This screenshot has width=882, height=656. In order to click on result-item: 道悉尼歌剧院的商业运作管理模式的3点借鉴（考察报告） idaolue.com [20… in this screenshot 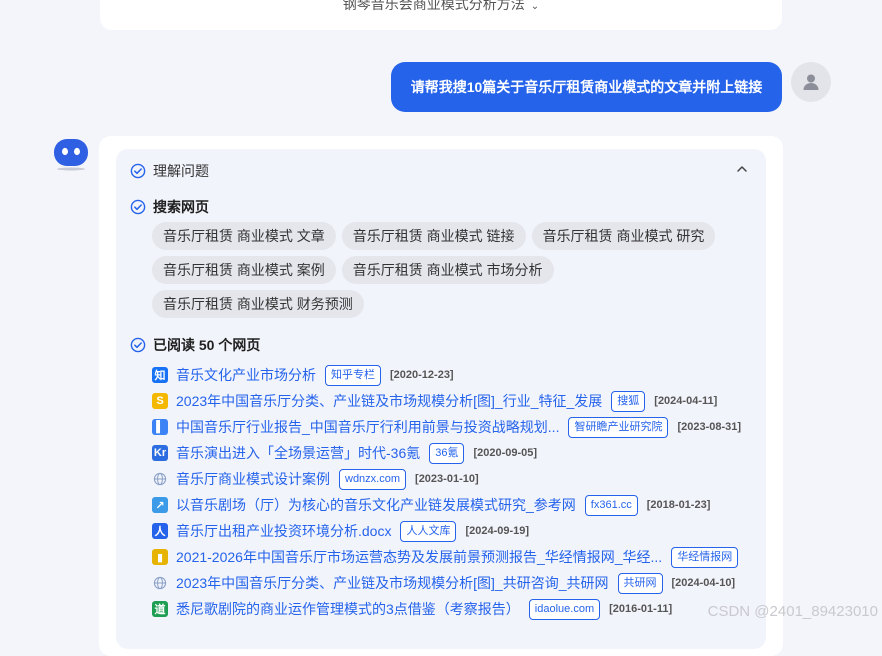, I will do `click(462, 609)`.